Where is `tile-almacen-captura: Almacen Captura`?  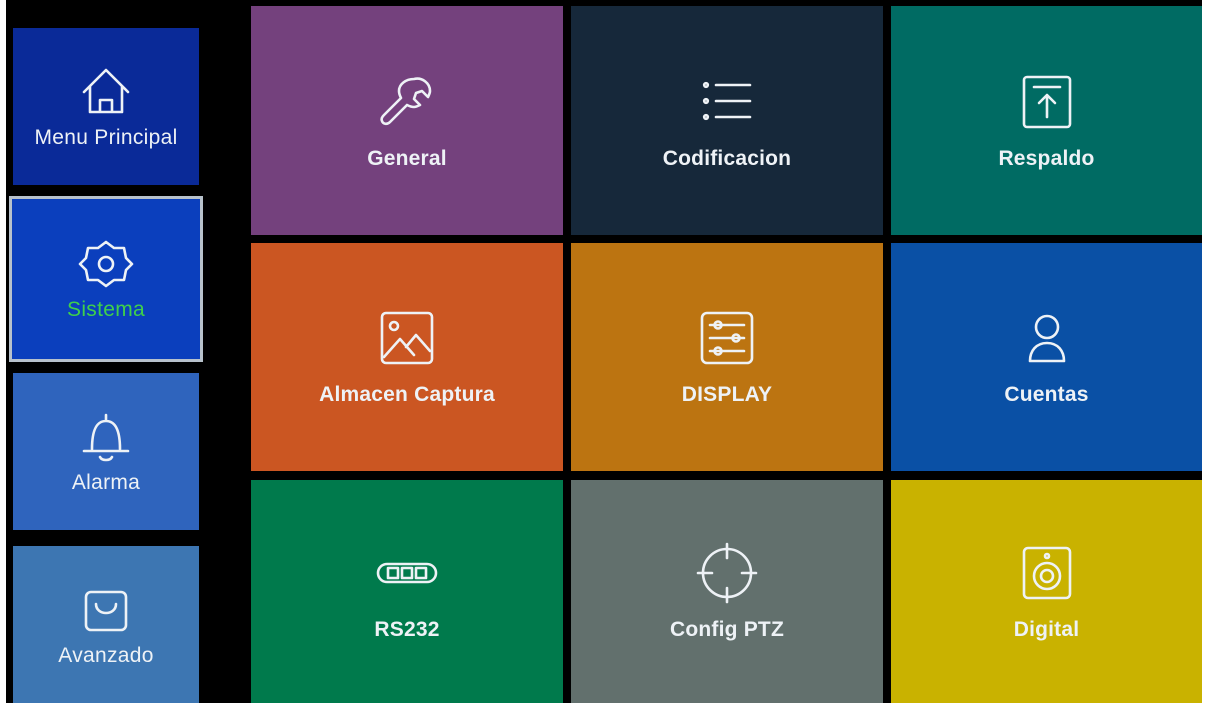 tile-almacen-captura: Almacen Captura is located at coordinates (407, 357).